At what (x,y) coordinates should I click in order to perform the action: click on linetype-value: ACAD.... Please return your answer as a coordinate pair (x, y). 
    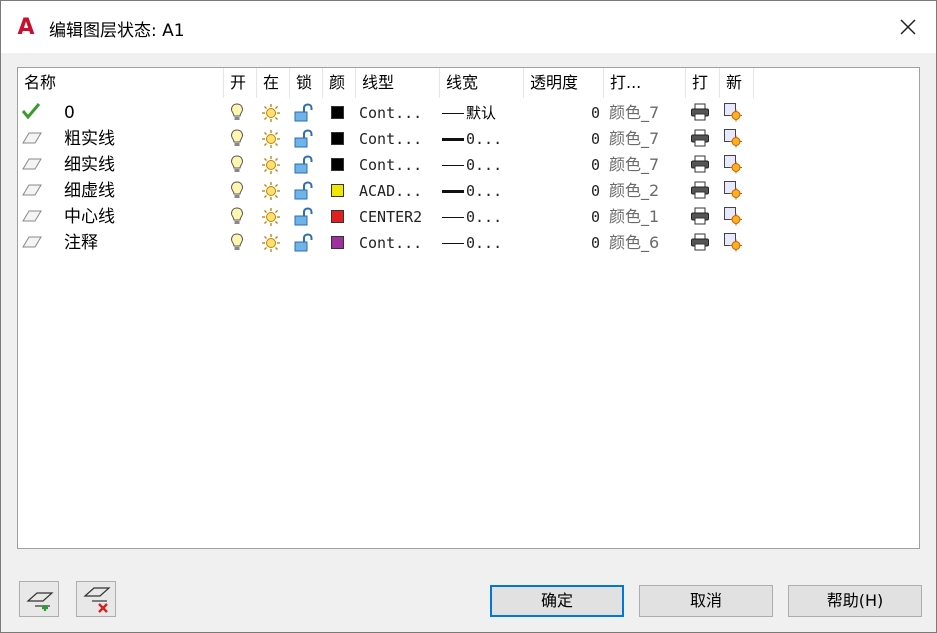
    Looking at the image, I should click on (390, 191).